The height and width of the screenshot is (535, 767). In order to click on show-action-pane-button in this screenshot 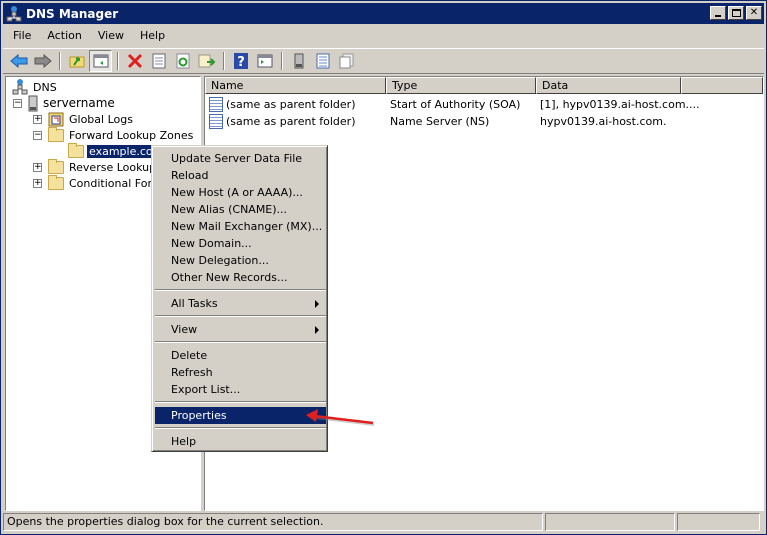, I will do `click(264, 61)`.